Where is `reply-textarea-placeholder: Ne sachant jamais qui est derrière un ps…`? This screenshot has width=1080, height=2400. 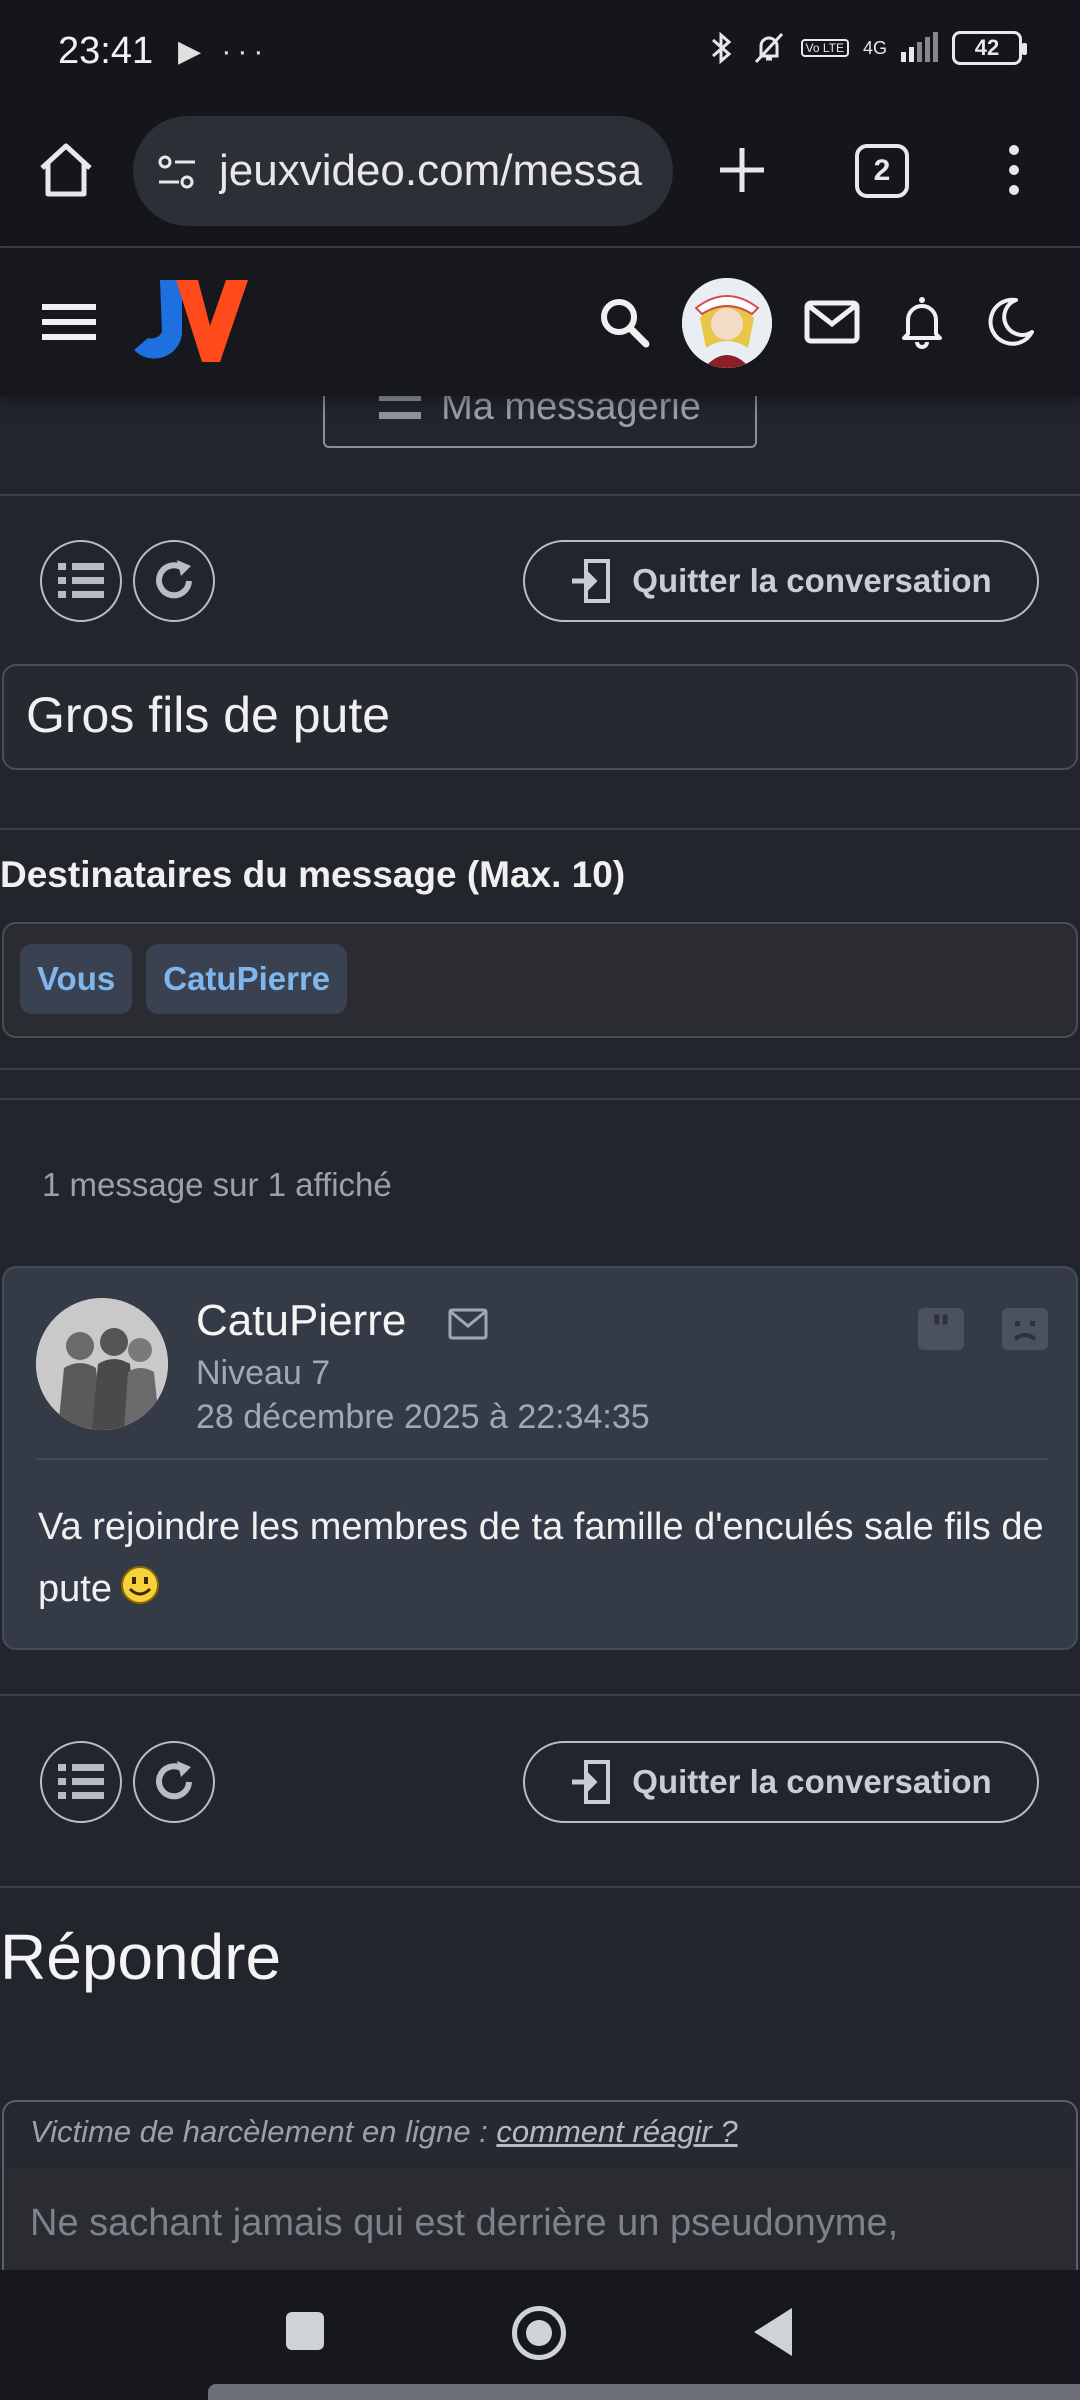 reply-textarea-placeholder: Ne sachant jamais qui est derrière un ps… is located at coordinates (464, 2223).